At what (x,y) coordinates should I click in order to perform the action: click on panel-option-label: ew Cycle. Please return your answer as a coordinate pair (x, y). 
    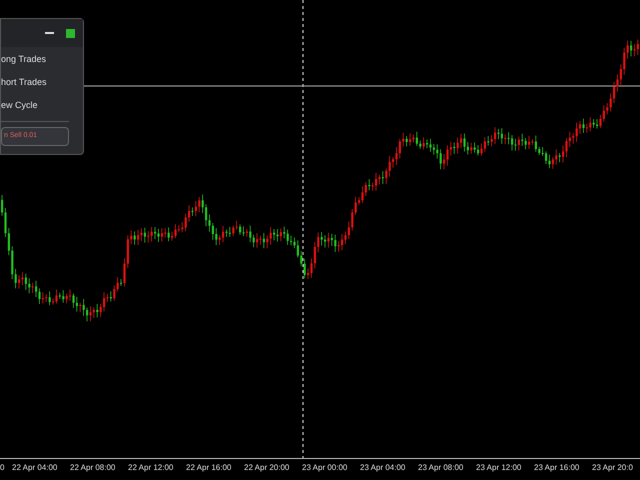
    Looking at the image, I should click on (42, 105).